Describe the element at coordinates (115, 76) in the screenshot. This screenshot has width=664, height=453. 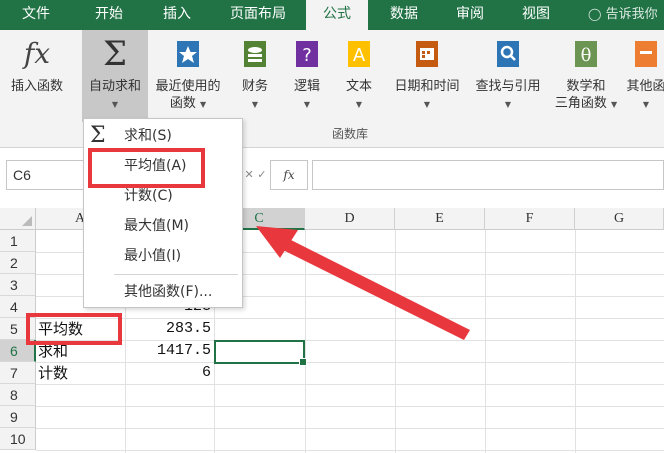
I see `autosum-button: Σ 自动求和 ▼` at that location.